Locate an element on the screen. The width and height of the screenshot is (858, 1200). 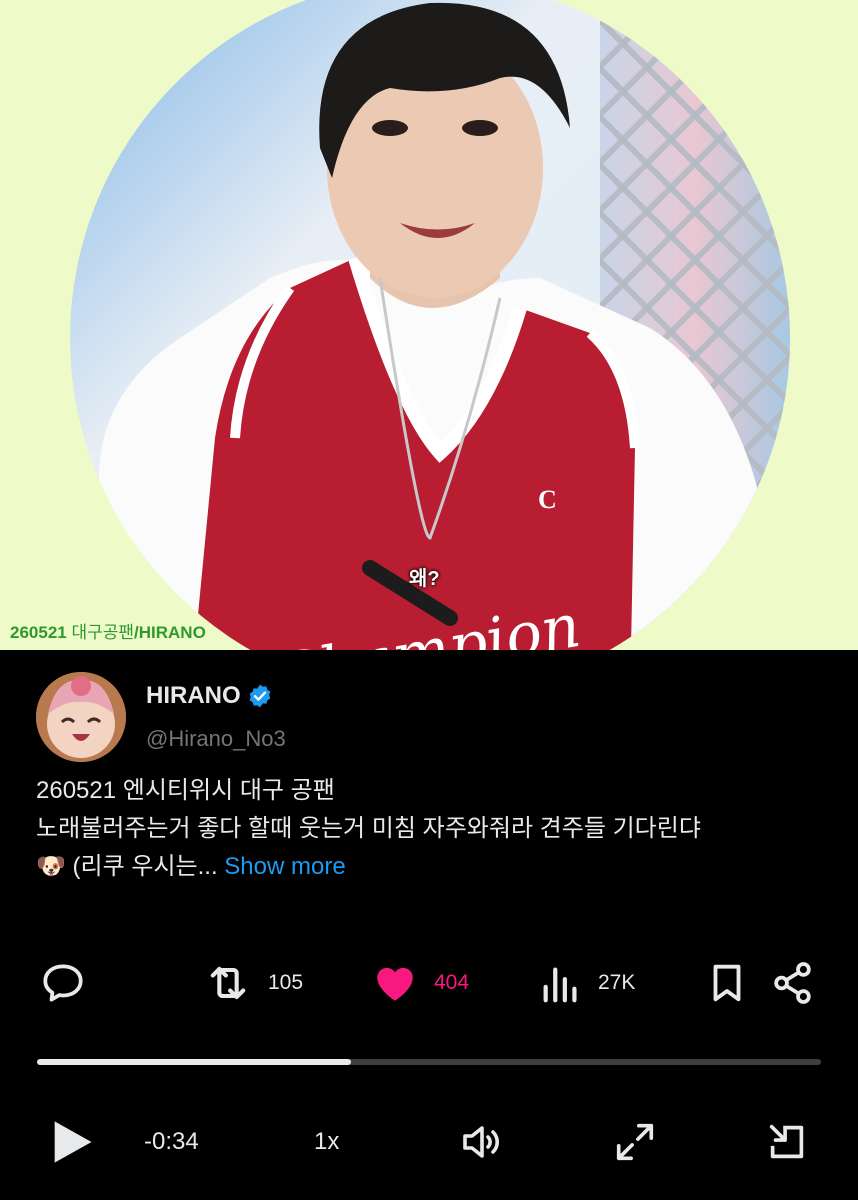
bookmark-icon is located at coordinates (727, 983).